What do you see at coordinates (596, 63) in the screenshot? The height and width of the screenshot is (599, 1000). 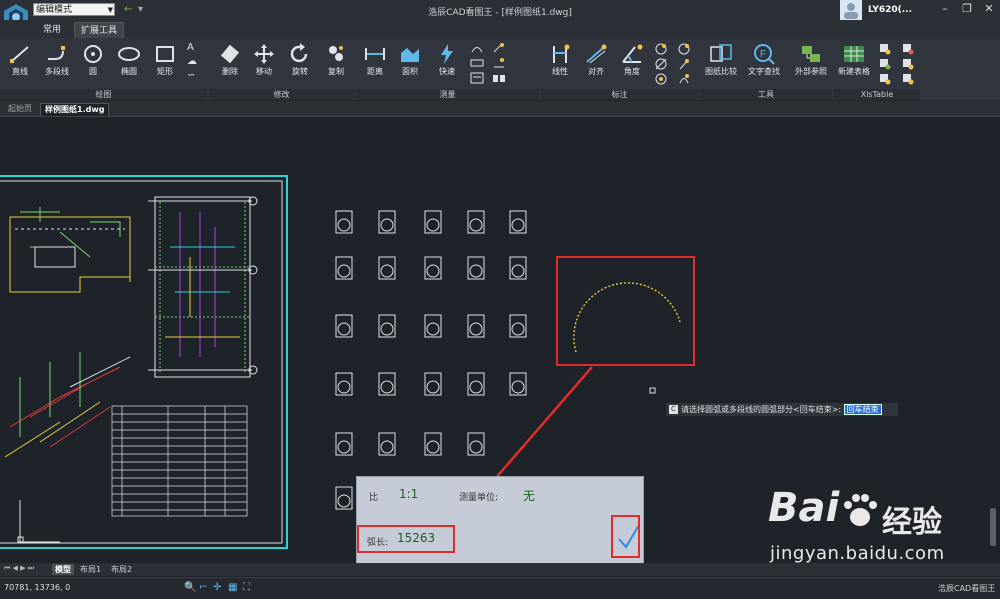 I see `aligned-dim-button: 对齐` at bounding box center [596, 63].